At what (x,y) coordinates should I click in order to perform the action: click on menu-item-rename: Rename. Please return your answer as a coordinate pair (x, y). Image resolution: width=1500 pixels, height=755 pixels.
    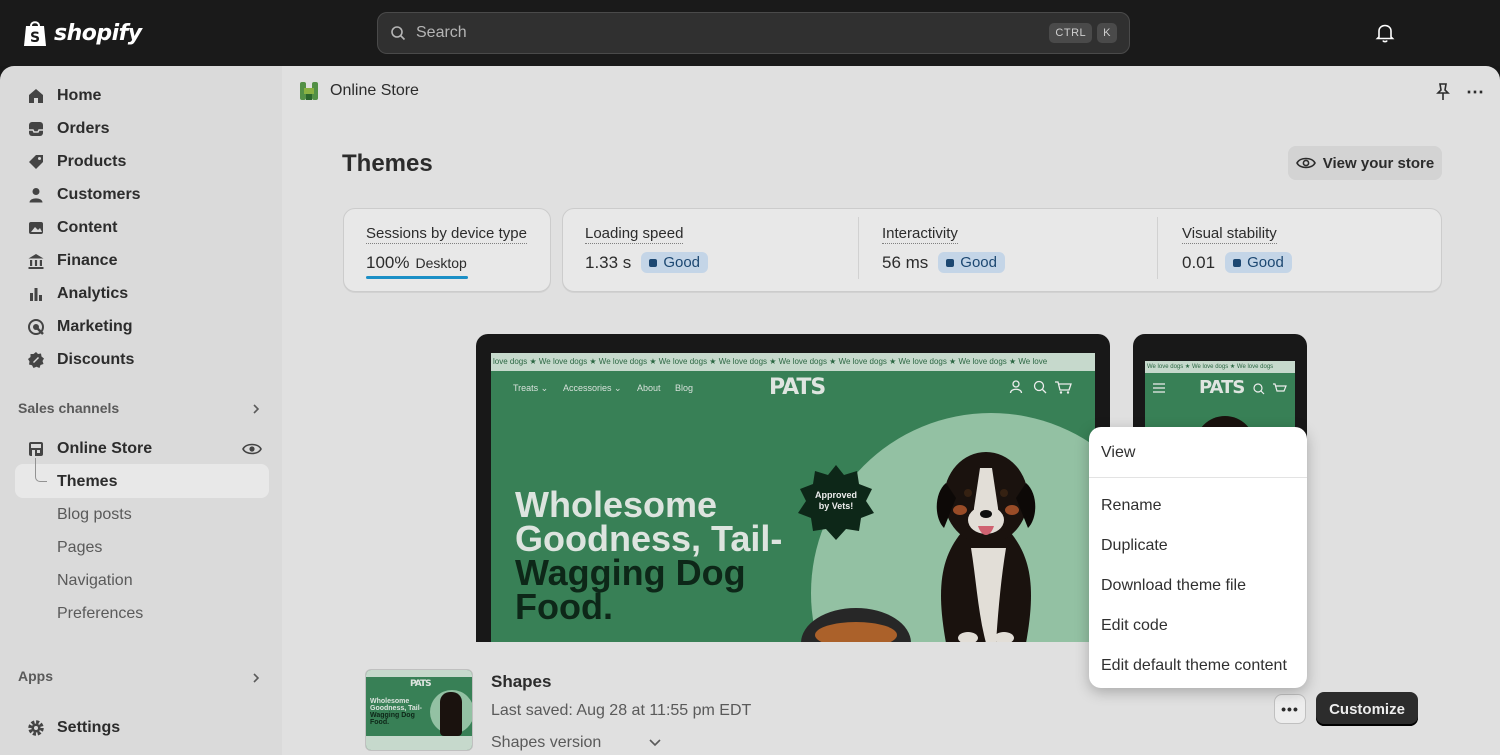
    Looking at the image, I should click on (1131, 506).